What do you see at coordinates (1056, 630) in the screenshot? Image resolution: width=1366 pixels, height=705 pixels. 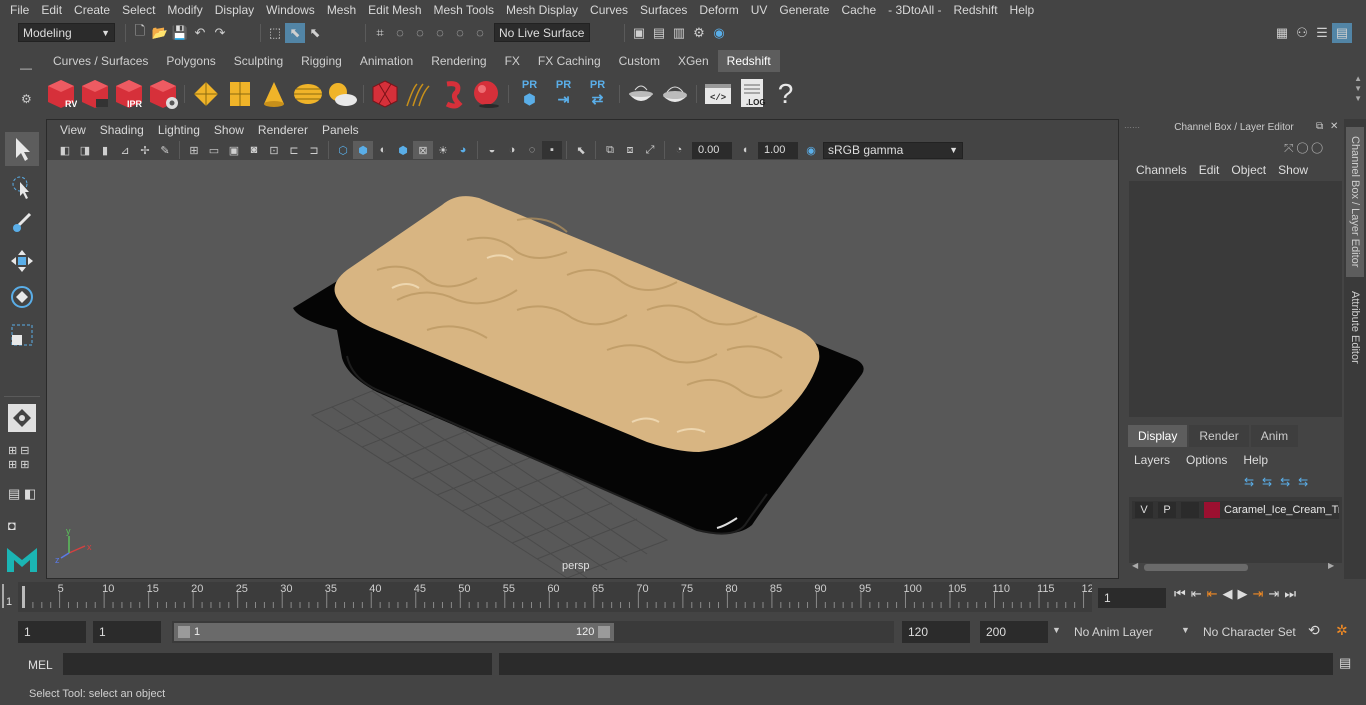 I see `chevron-down-icon: ▼` at bounding box center [1056, 630].